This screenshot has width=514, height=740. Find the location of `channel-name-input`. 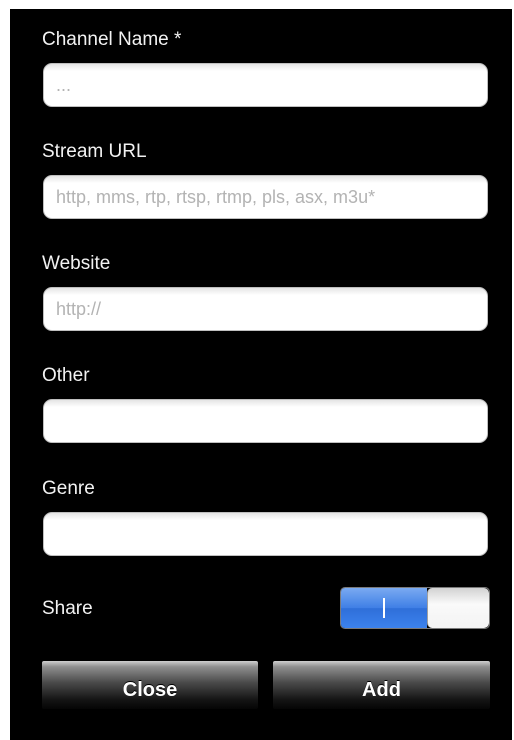

channel-name-input is located at coordinates (265, 85).